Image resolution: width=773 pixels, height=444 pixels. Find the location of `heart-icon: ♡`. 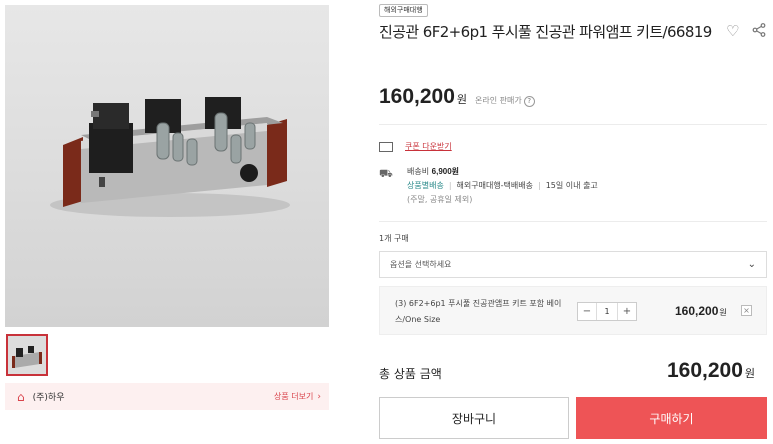

heart-icon: ♡ is located at coordinates (732, 31).